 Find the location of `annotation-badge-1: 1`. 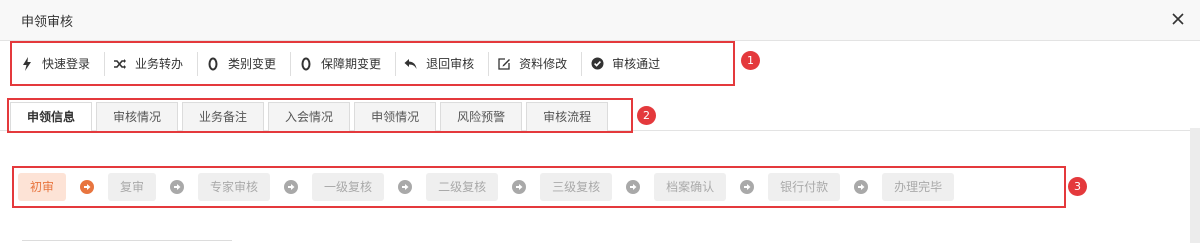

annotation-badge-1: 1 is located at coordinates (750, 60).